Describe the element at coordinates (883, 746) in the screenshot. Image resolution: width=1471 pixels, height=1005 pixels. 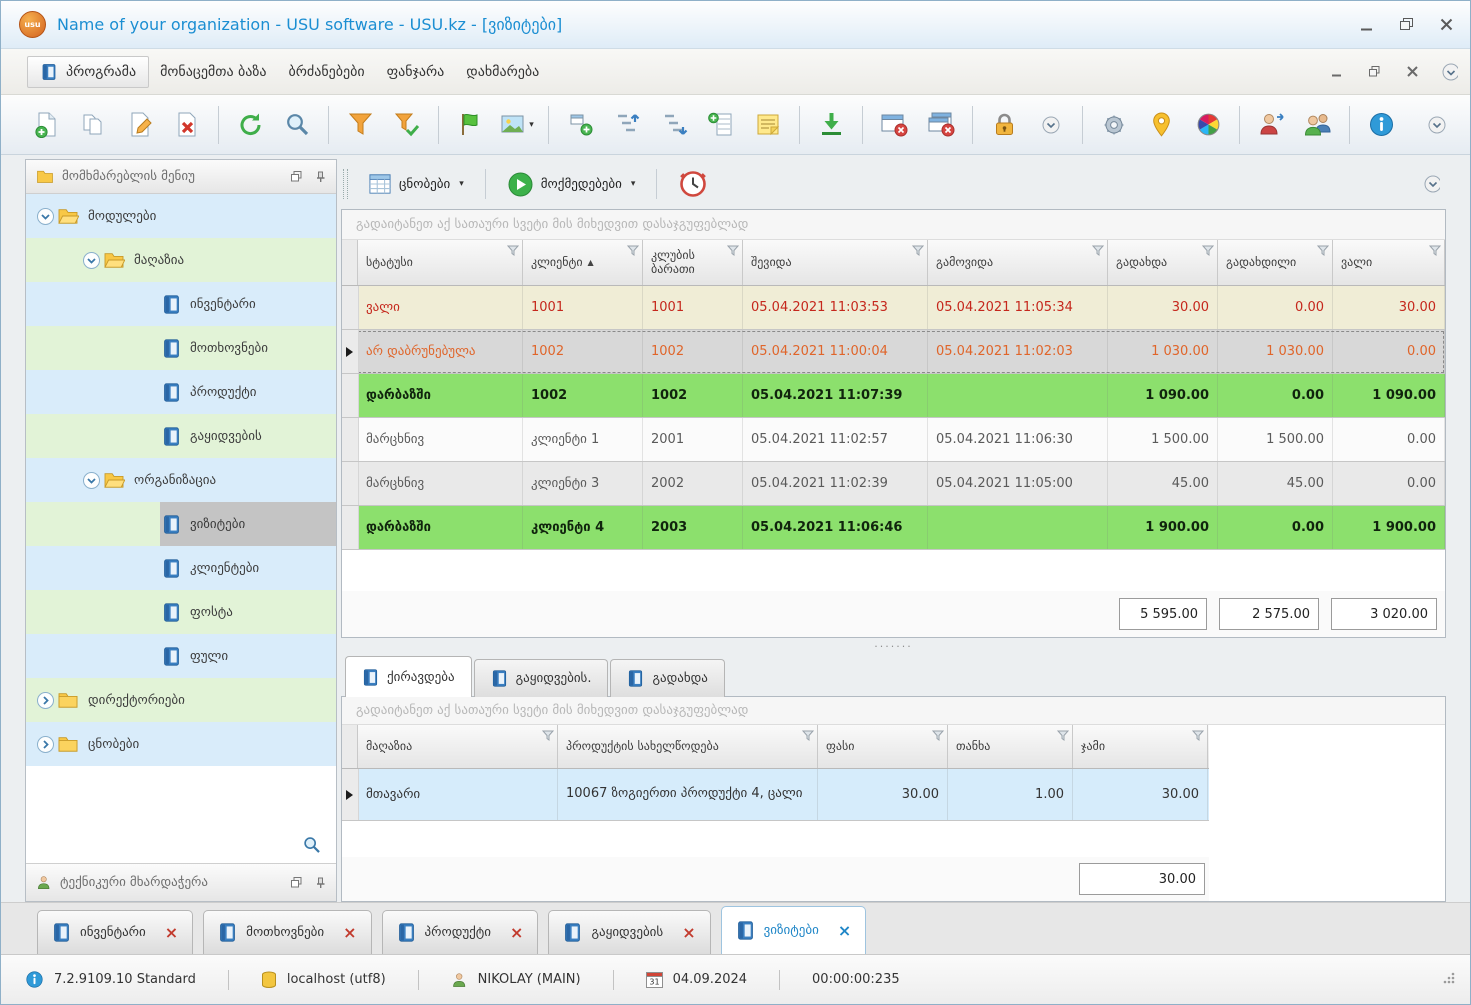
I see `column-header-price: ფასი` at that location.